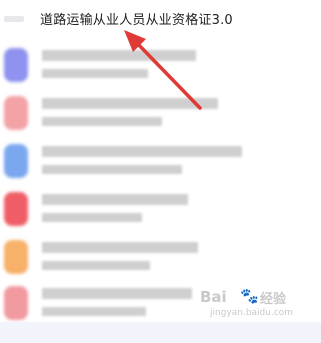 The image size is (321, 343). Describe the element at coordinates (273, 299) in the screenshot. I see `watermark-suffix: 经验` at that location.